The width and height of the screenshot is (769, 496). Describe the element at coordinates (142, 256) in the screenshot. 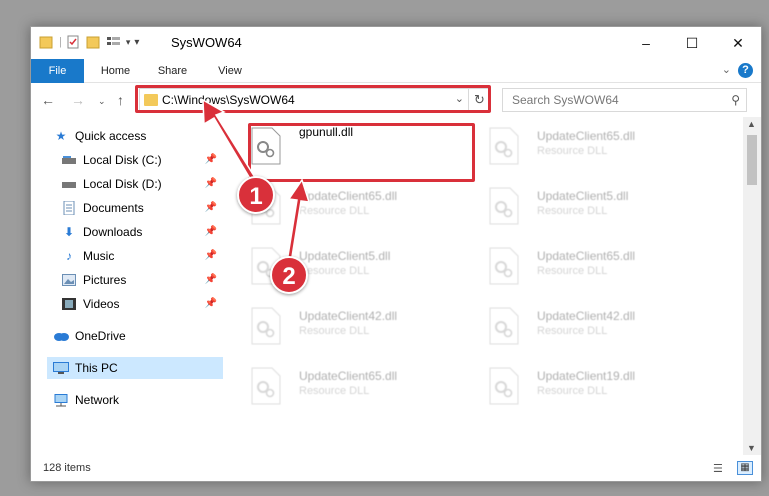

I see `nav-item-music: ♪ Music 📌` at that location.